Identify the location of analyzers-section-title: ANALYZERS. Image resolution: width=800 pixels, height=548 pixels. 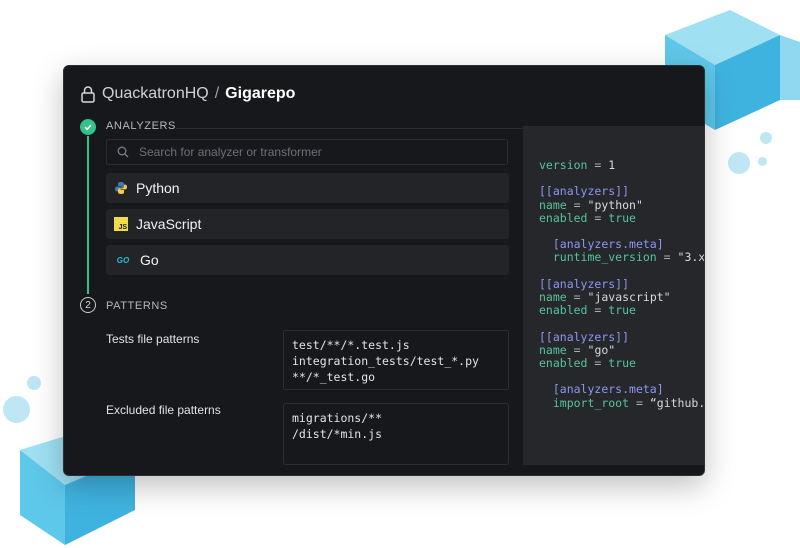
(141, 126).